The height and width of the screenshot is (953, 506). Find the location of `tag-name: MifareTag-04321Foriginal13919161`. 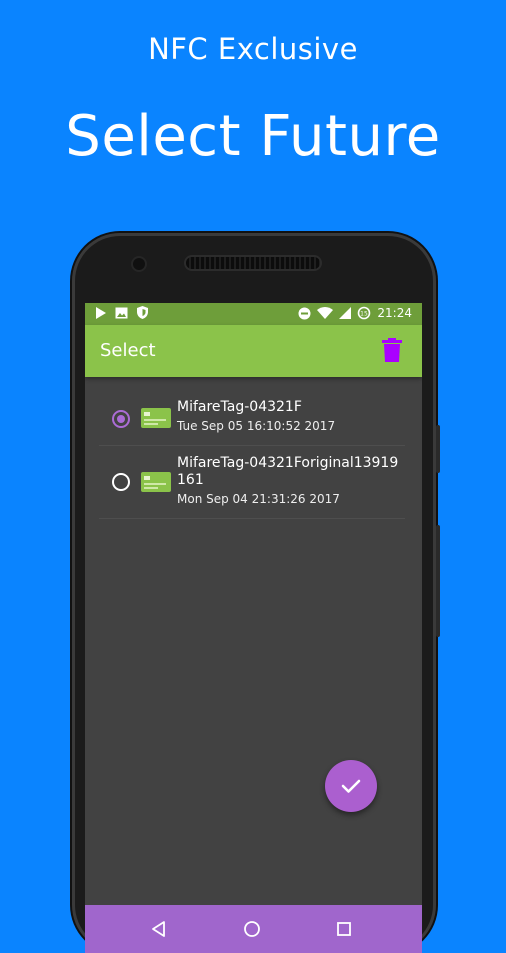

tag-name: MifareTag-04321Foriginal13919161 is located at coordinates (288, 471).